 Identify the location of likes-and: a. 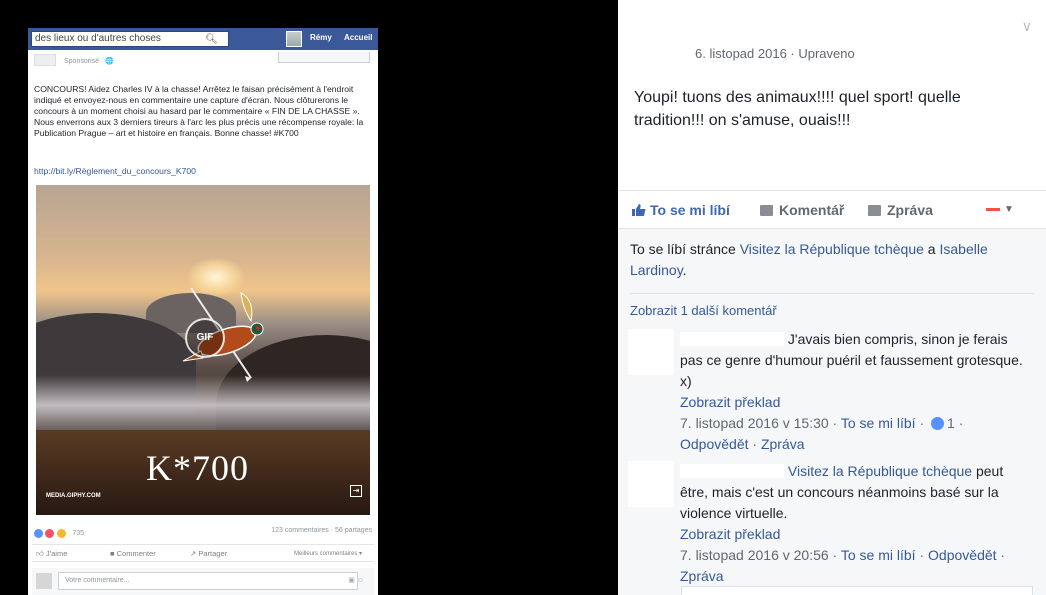
(931, 249).